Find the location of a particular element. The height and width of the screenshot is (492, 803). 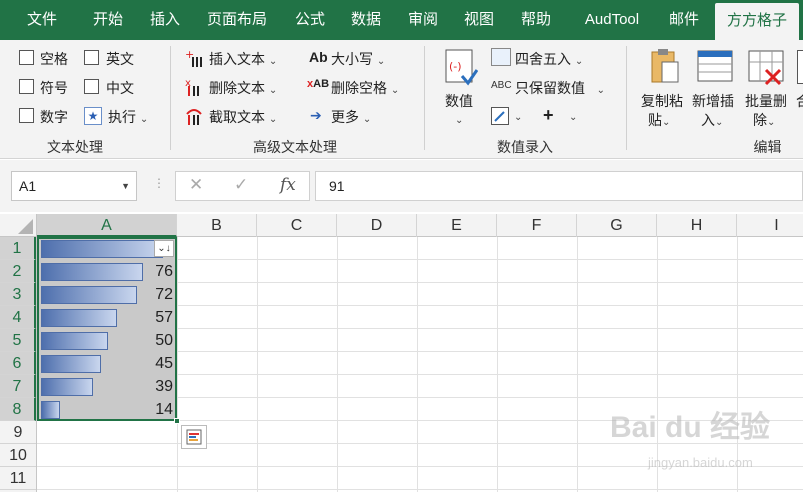

row-header: 5 is located at coordinates (18, 340).